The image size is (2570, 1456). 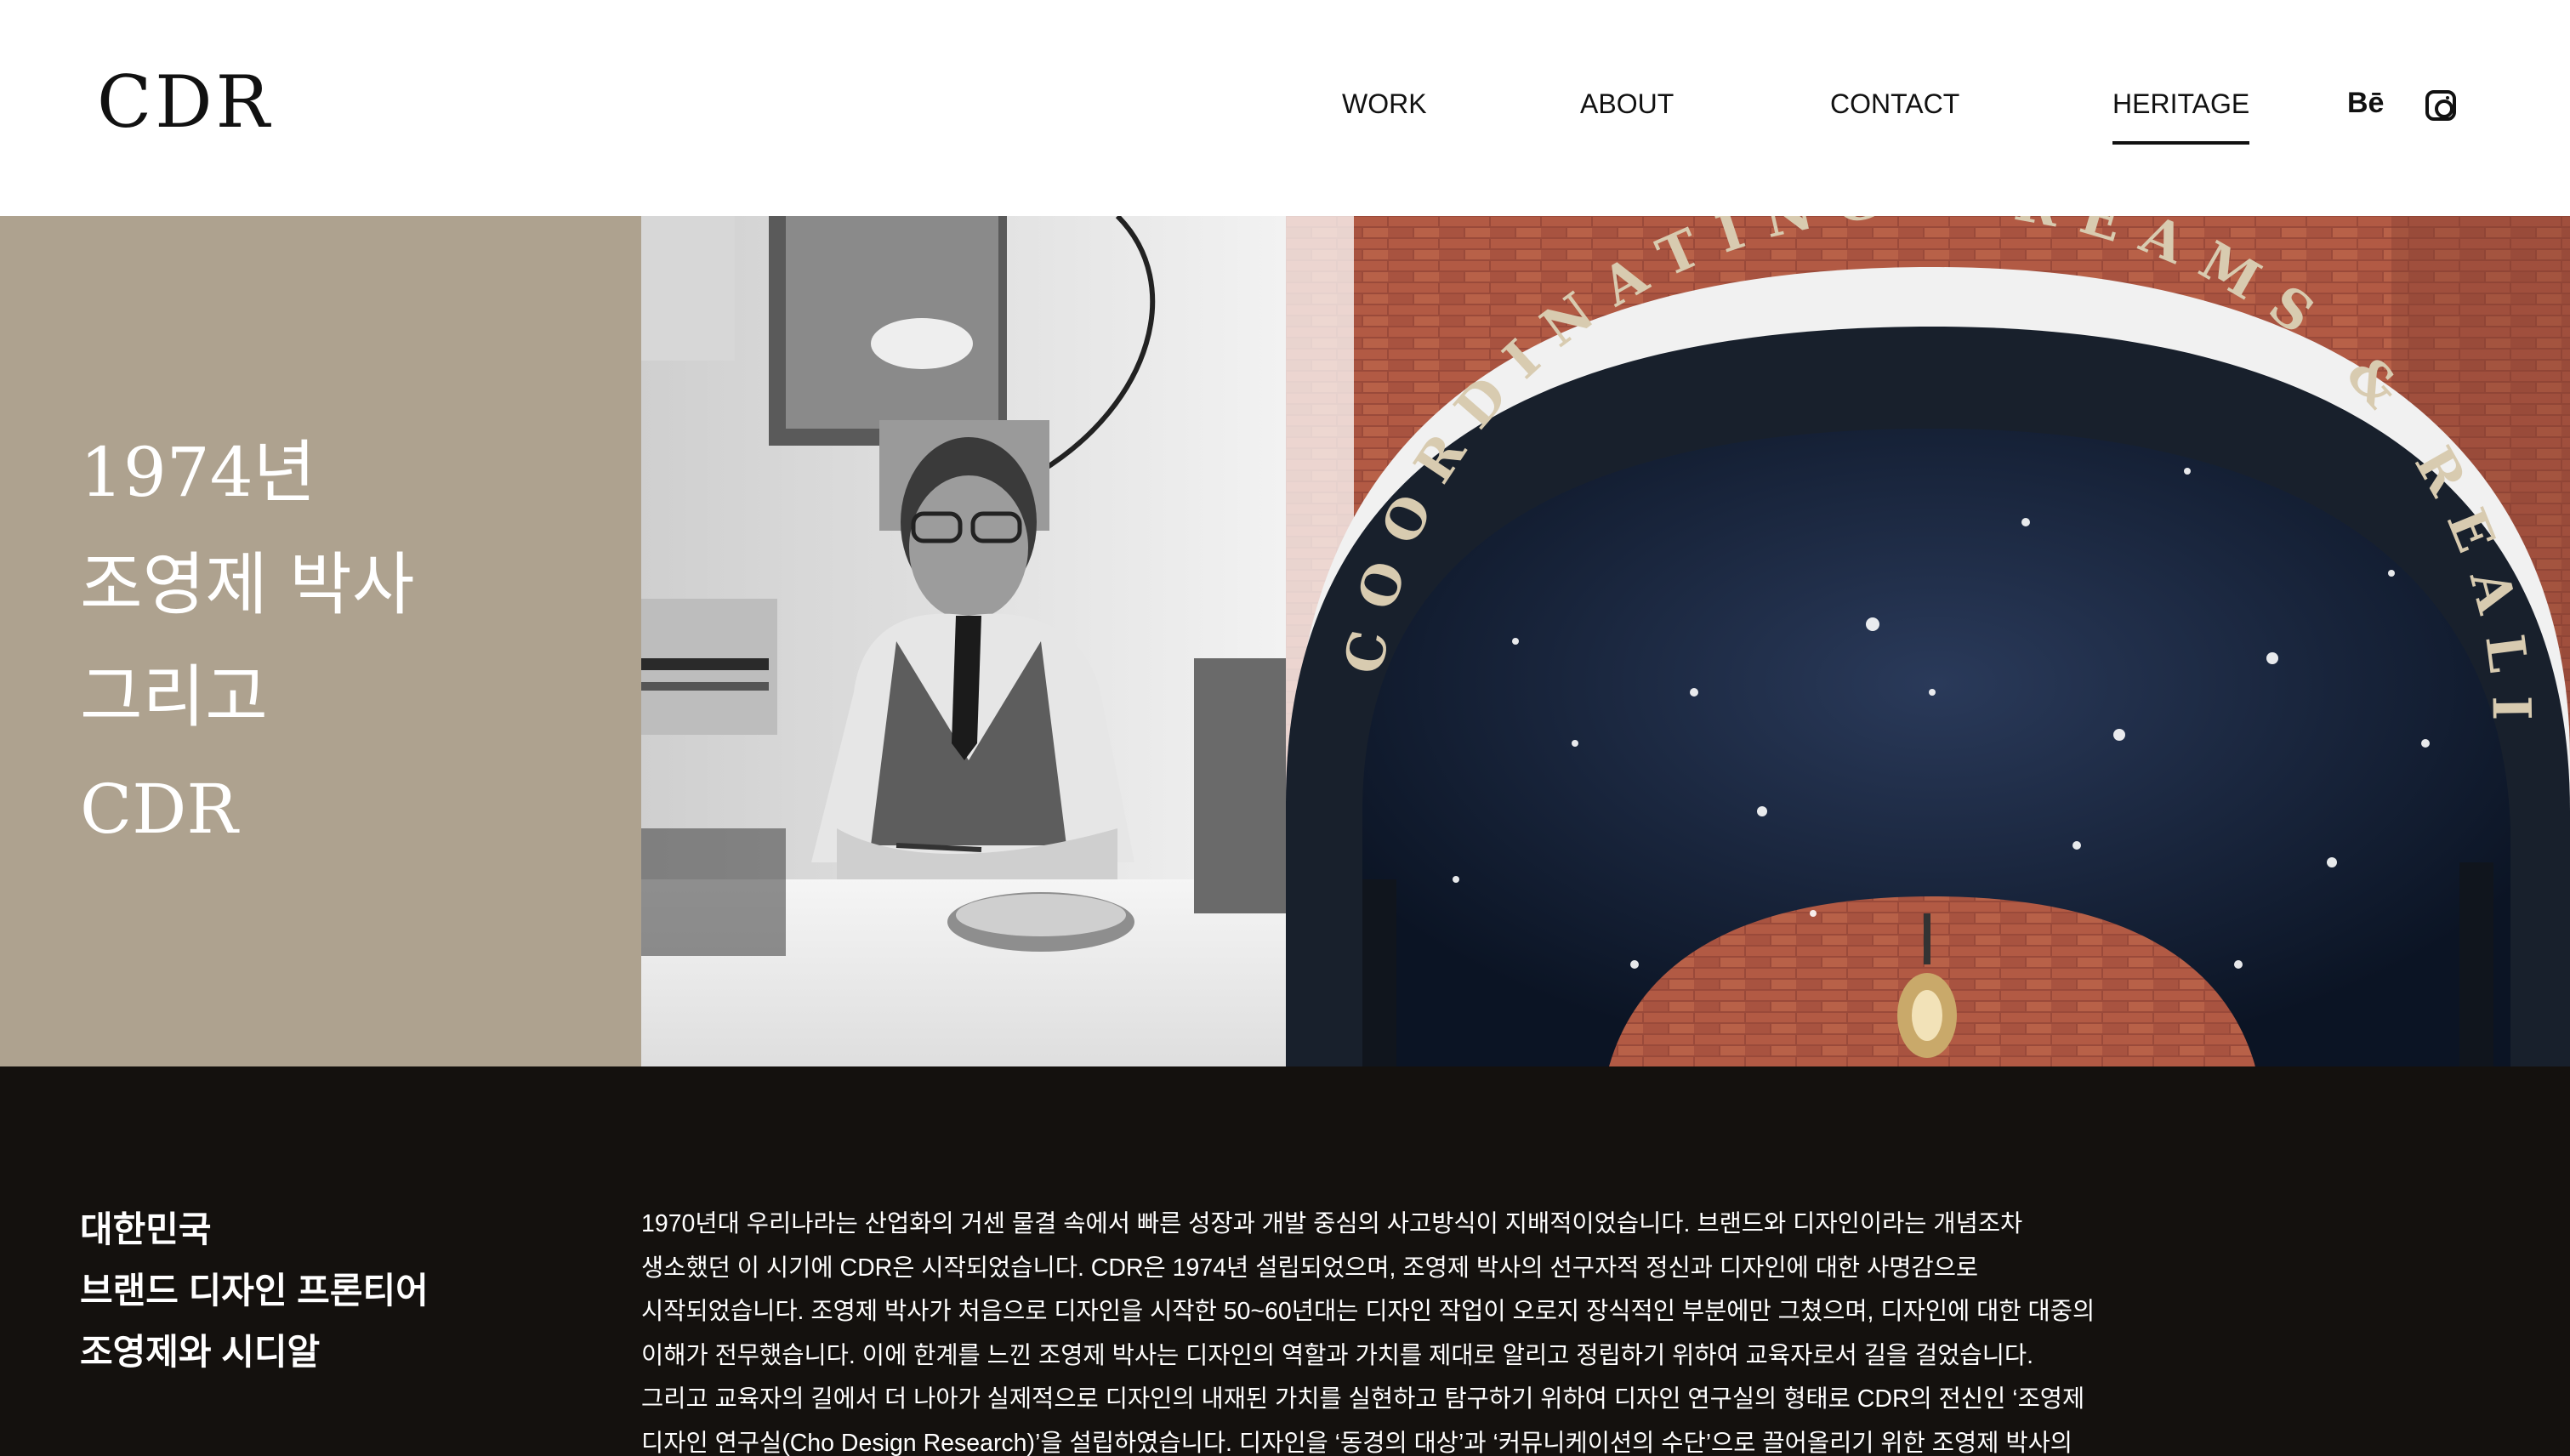 I want to click on section-heading-line: 대한민국, so click(x=146, y=1229).